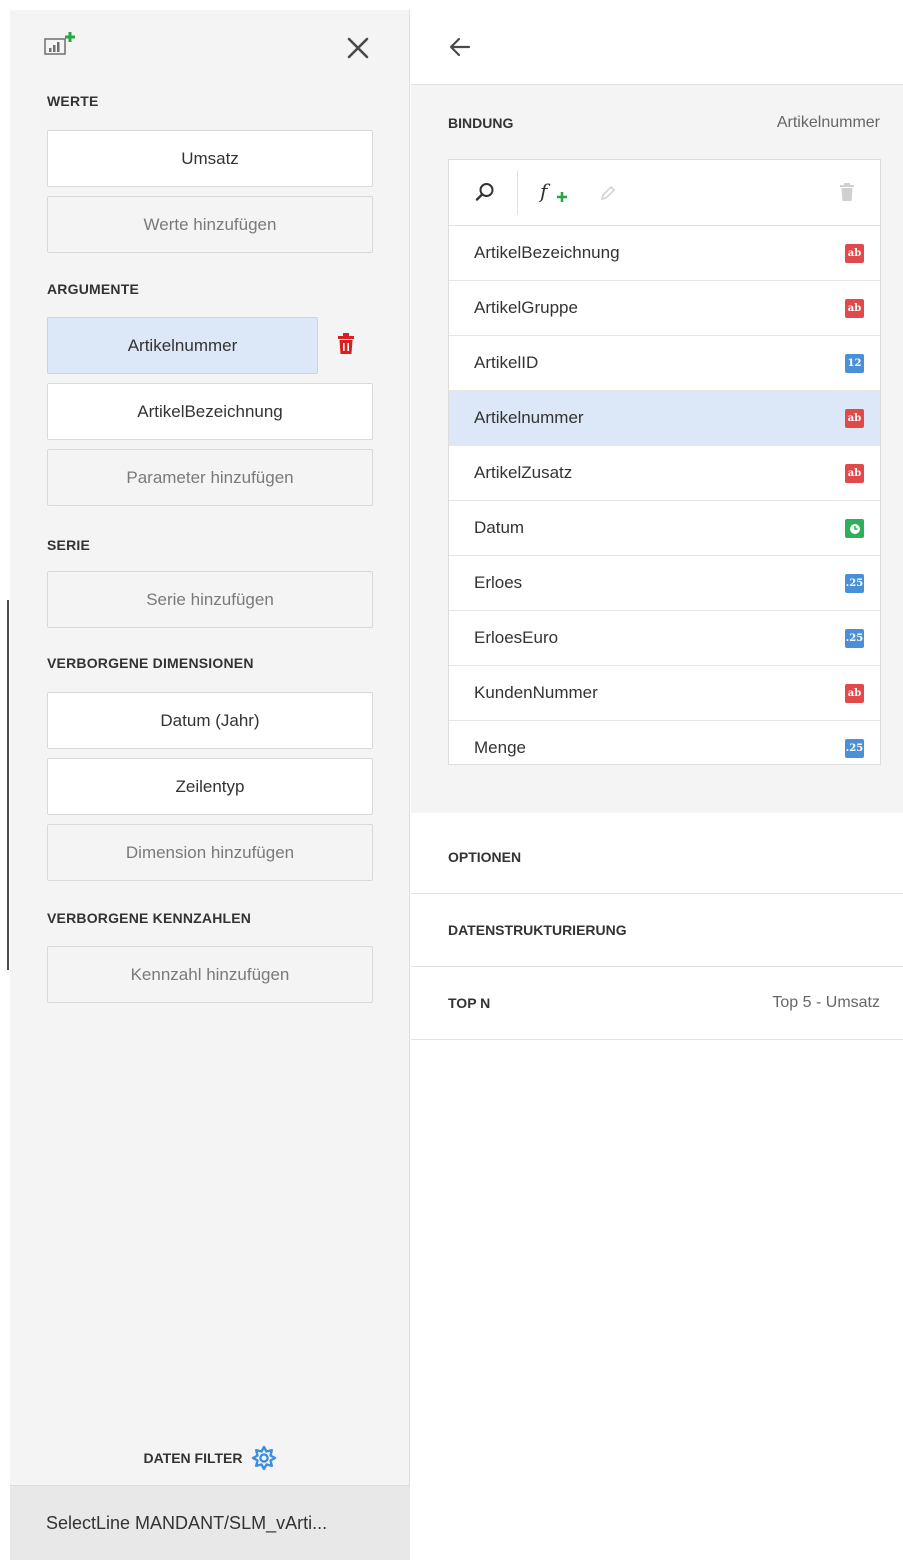 Image resolution: width=903 pixels, height=1560 pixels. What do you see at coordinates (536, 692) in the screenshot?
I see `field-name: KundenNummer` at bounding box center [536, 692].